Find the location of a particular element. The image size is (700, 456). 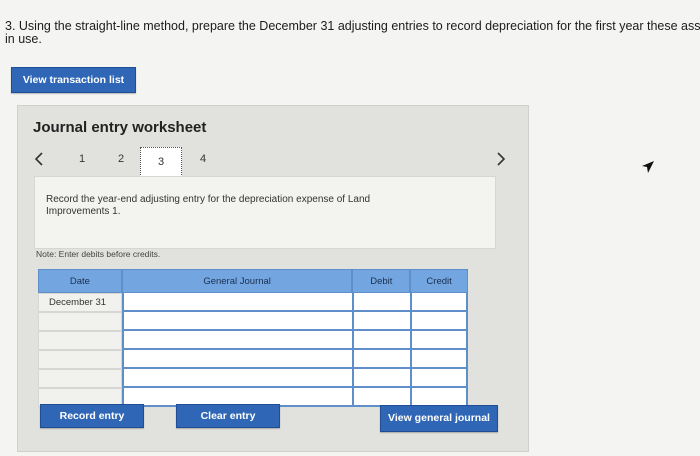

view-transaction-list-button: View transaction list is located at coordinates (73, 80).